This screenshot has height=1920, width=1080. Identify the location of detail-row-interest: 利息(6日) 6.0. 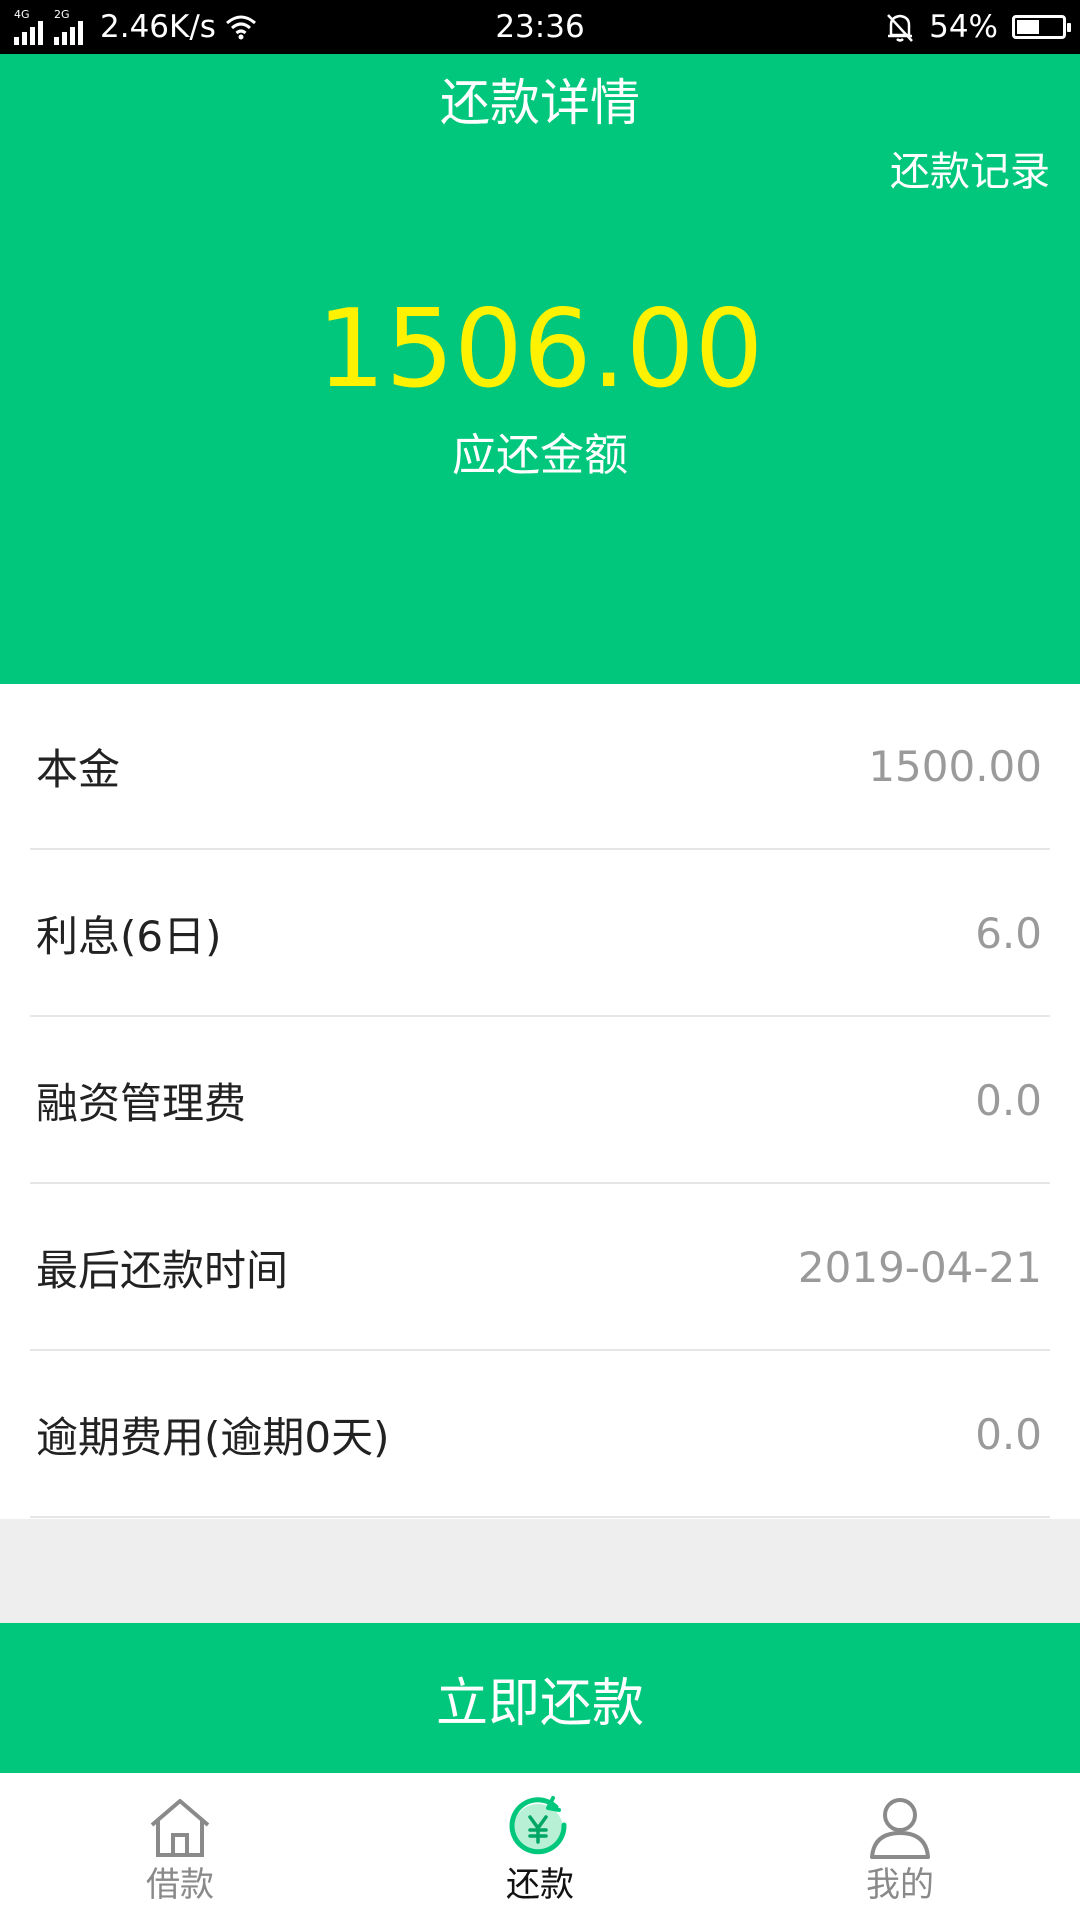
(540, 934).